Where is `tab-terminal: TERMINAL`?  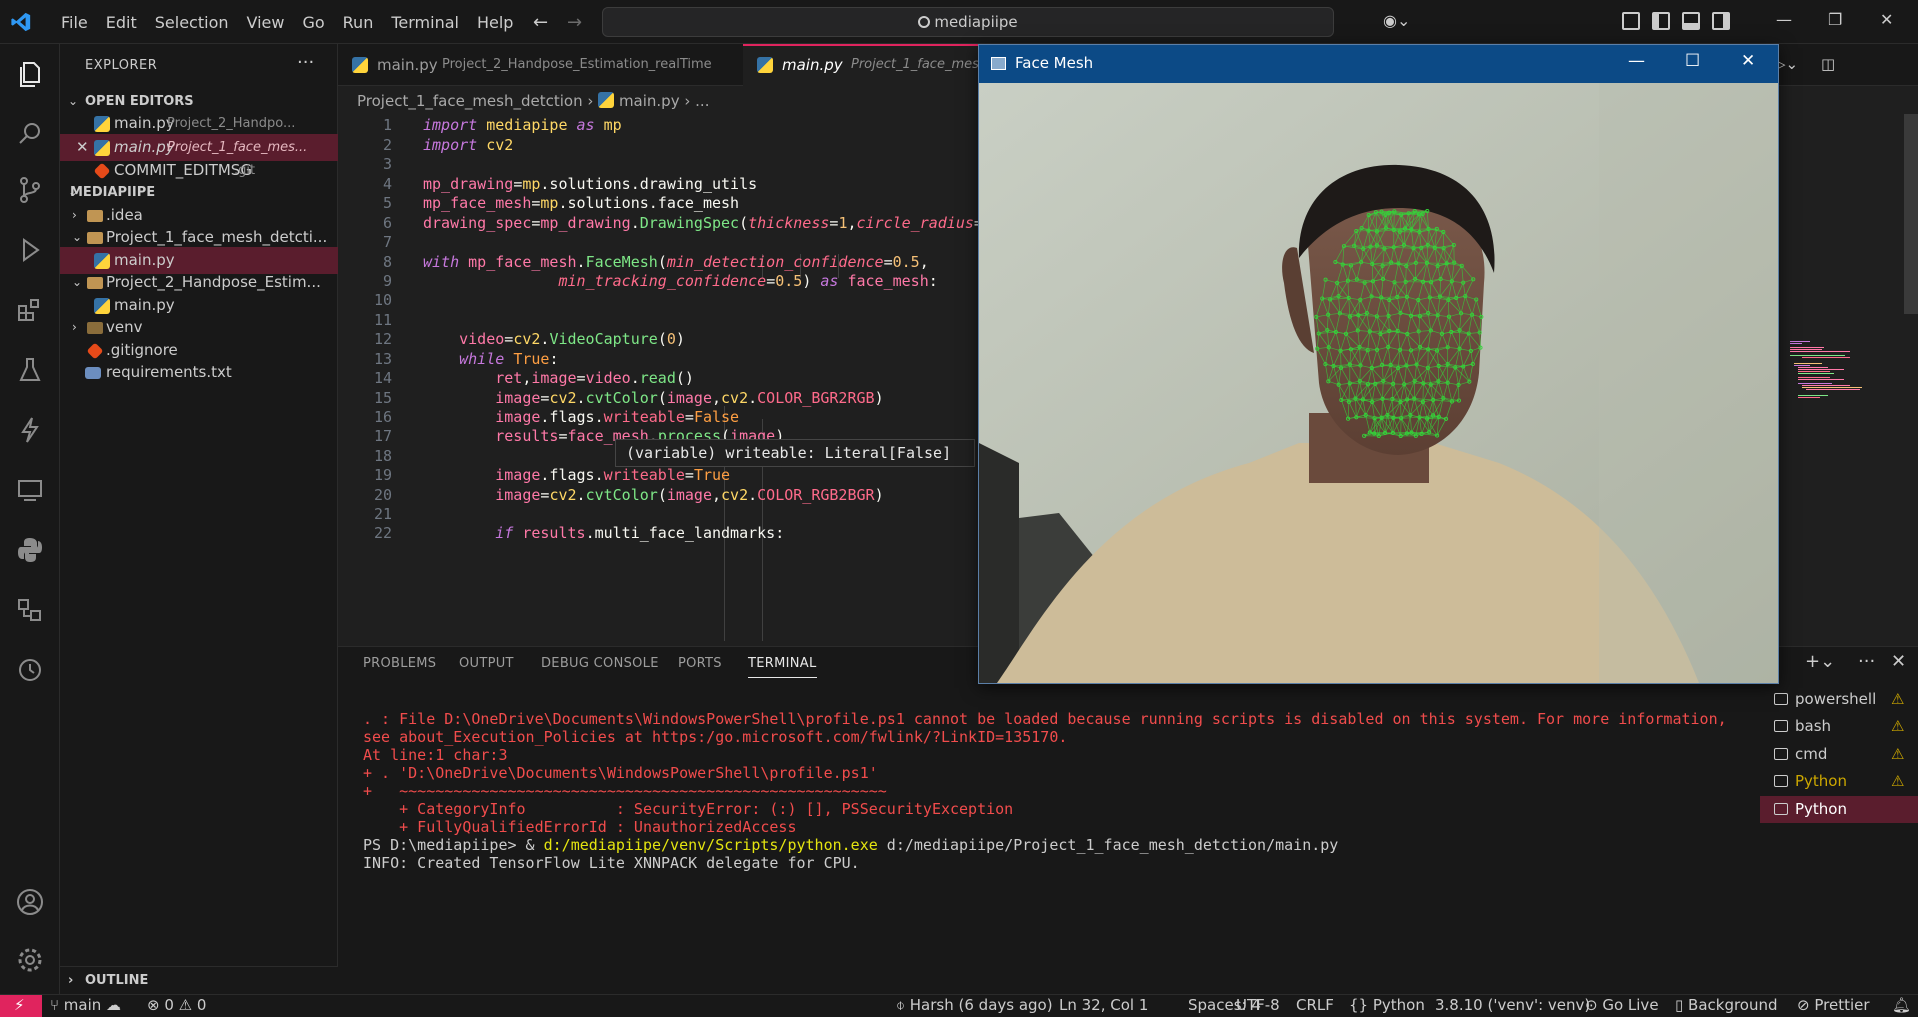
tab-terminal: TERMINAL is located at coordinates (782, 667).